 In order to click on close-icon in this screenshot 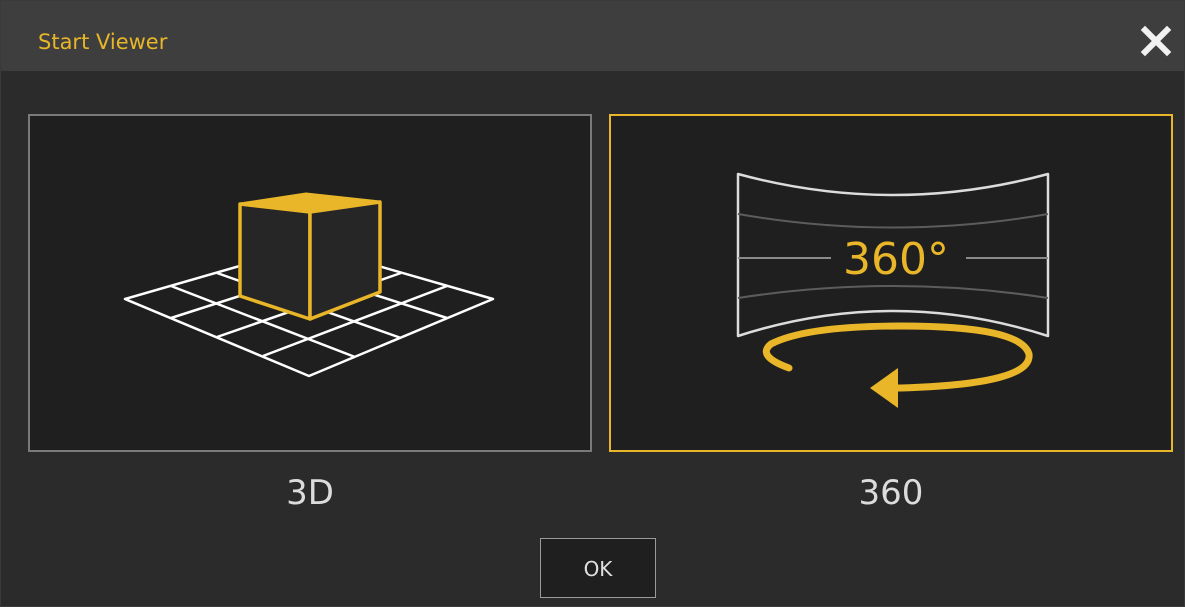, I will do `click(1156, 41)`.